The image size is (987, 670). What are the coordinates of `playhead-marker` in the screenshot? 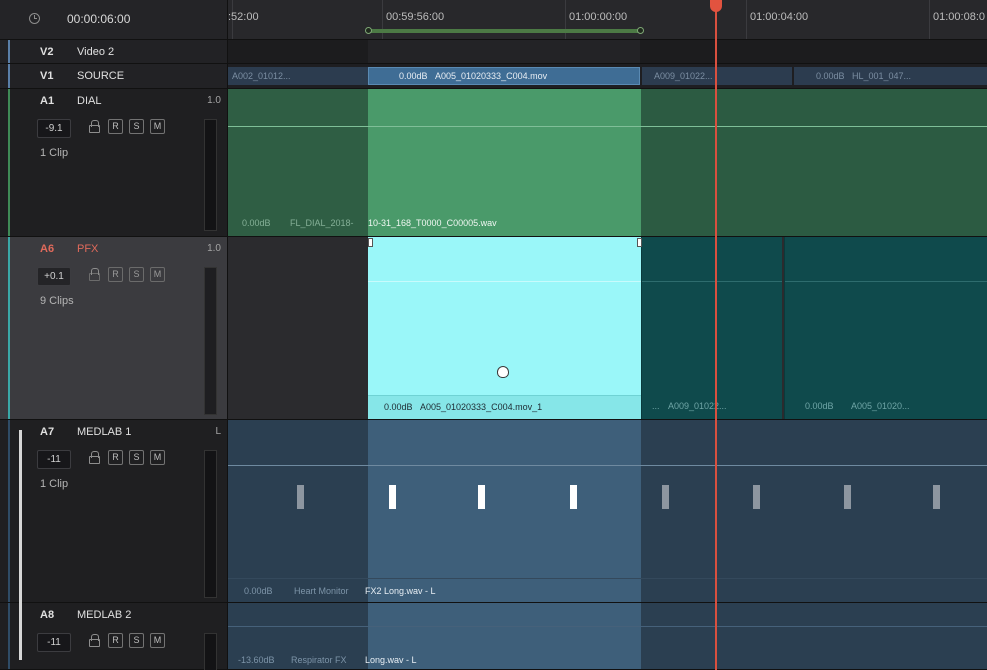 It's located at (716, 6).